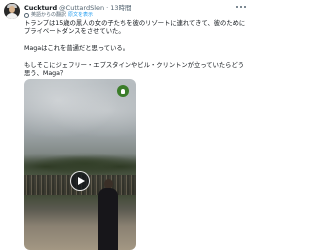 The height and width of the screenshot is (250, 320). Describe the element at coordinates (76, 49) in the screenshot. I see `post-text-line: Magaはこれを普通だと思っている。` at that location.